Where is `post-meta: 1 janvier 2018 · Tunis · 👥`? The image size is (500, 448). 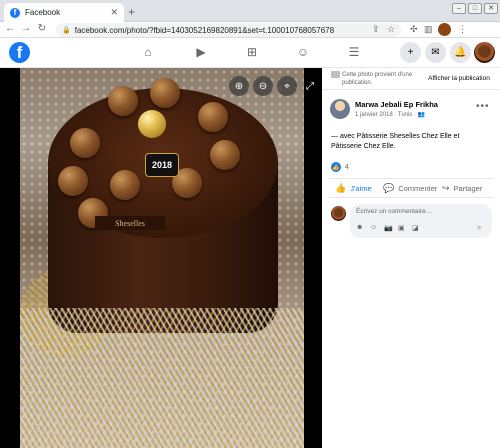 post-meta: 1 janvier 2018 · Tunis · 👥 is located at coordinates (390, 114).